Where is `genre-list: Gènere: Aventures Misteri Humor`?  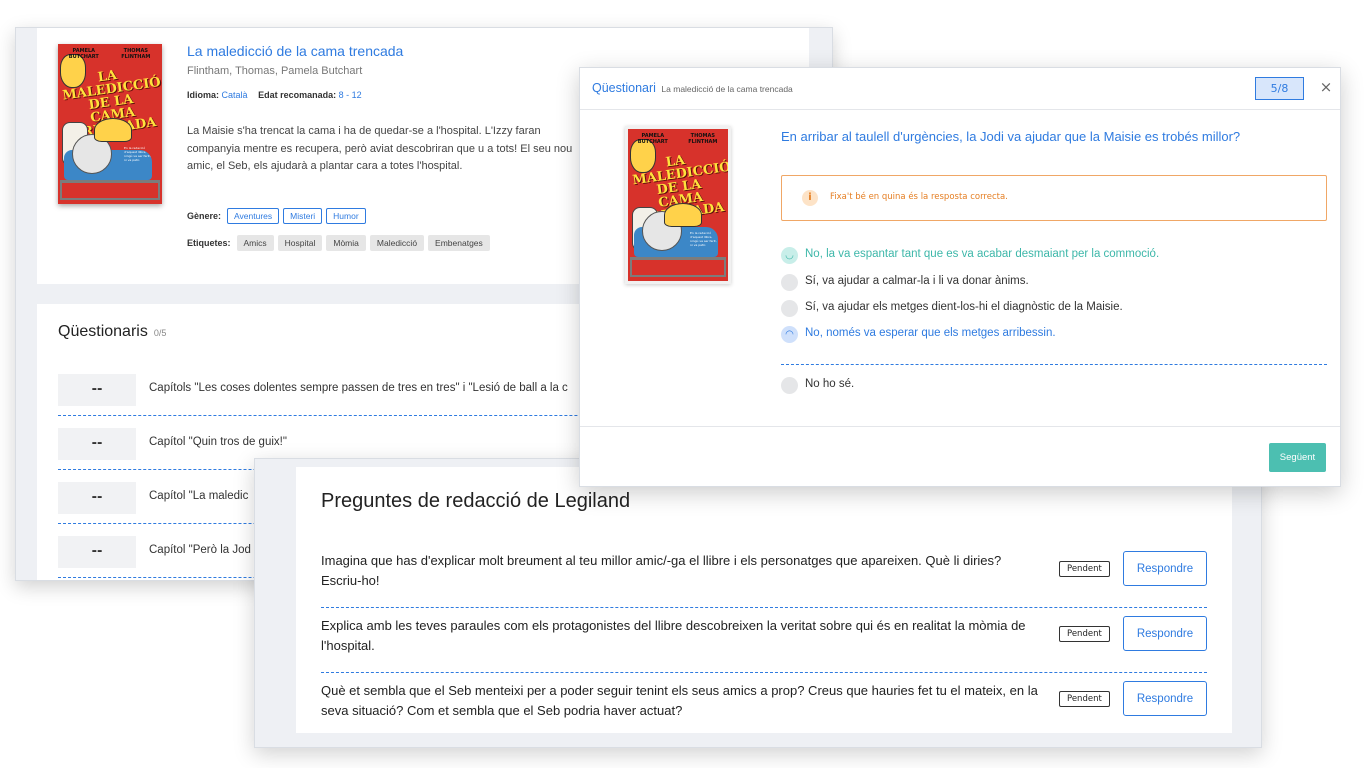
genre-list: Gènere: Aventures Misteri Humor is located at coordinates (276, 216).